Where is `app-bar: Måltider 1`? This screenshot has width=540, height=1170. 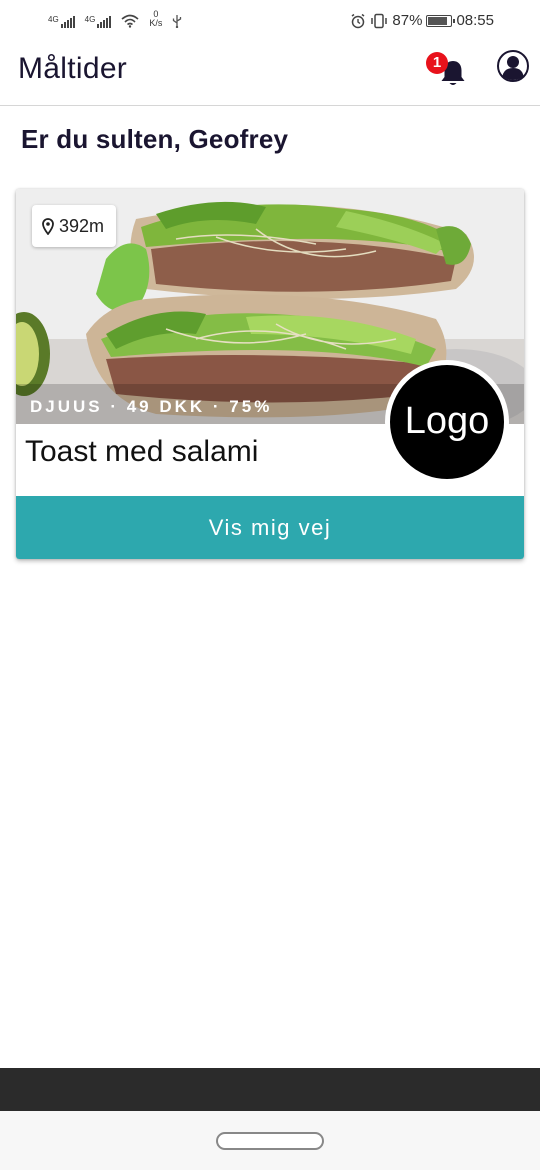 app-bar: Måltider 1 is located at coordinates (270, 75).